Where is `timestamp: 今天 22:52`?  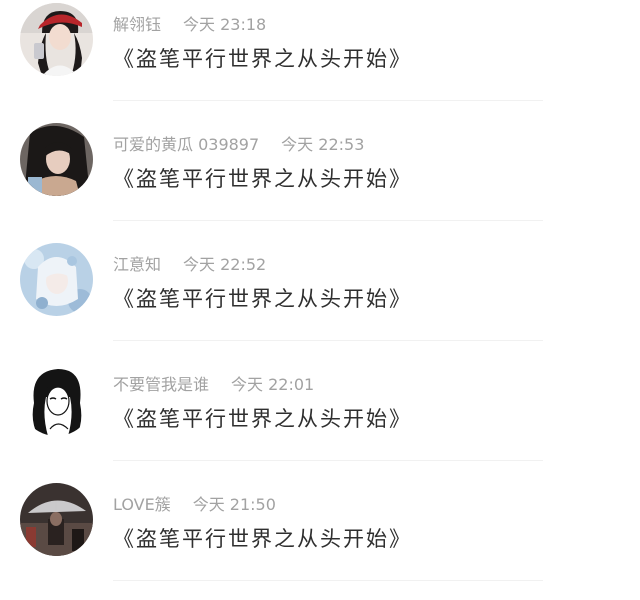
timestamp: 今天 22:52 is located at coordinates (225, 264).